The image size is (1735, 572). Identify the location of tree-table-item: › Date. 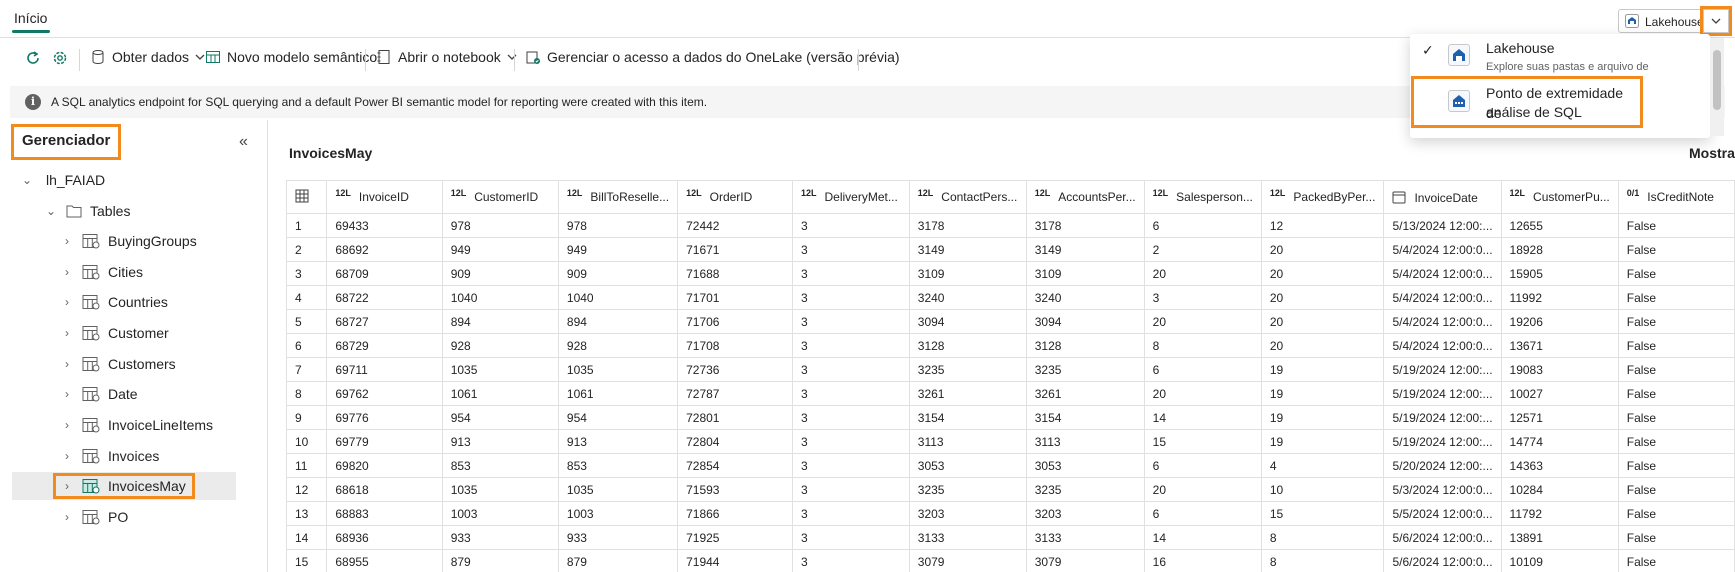
(99, 394).